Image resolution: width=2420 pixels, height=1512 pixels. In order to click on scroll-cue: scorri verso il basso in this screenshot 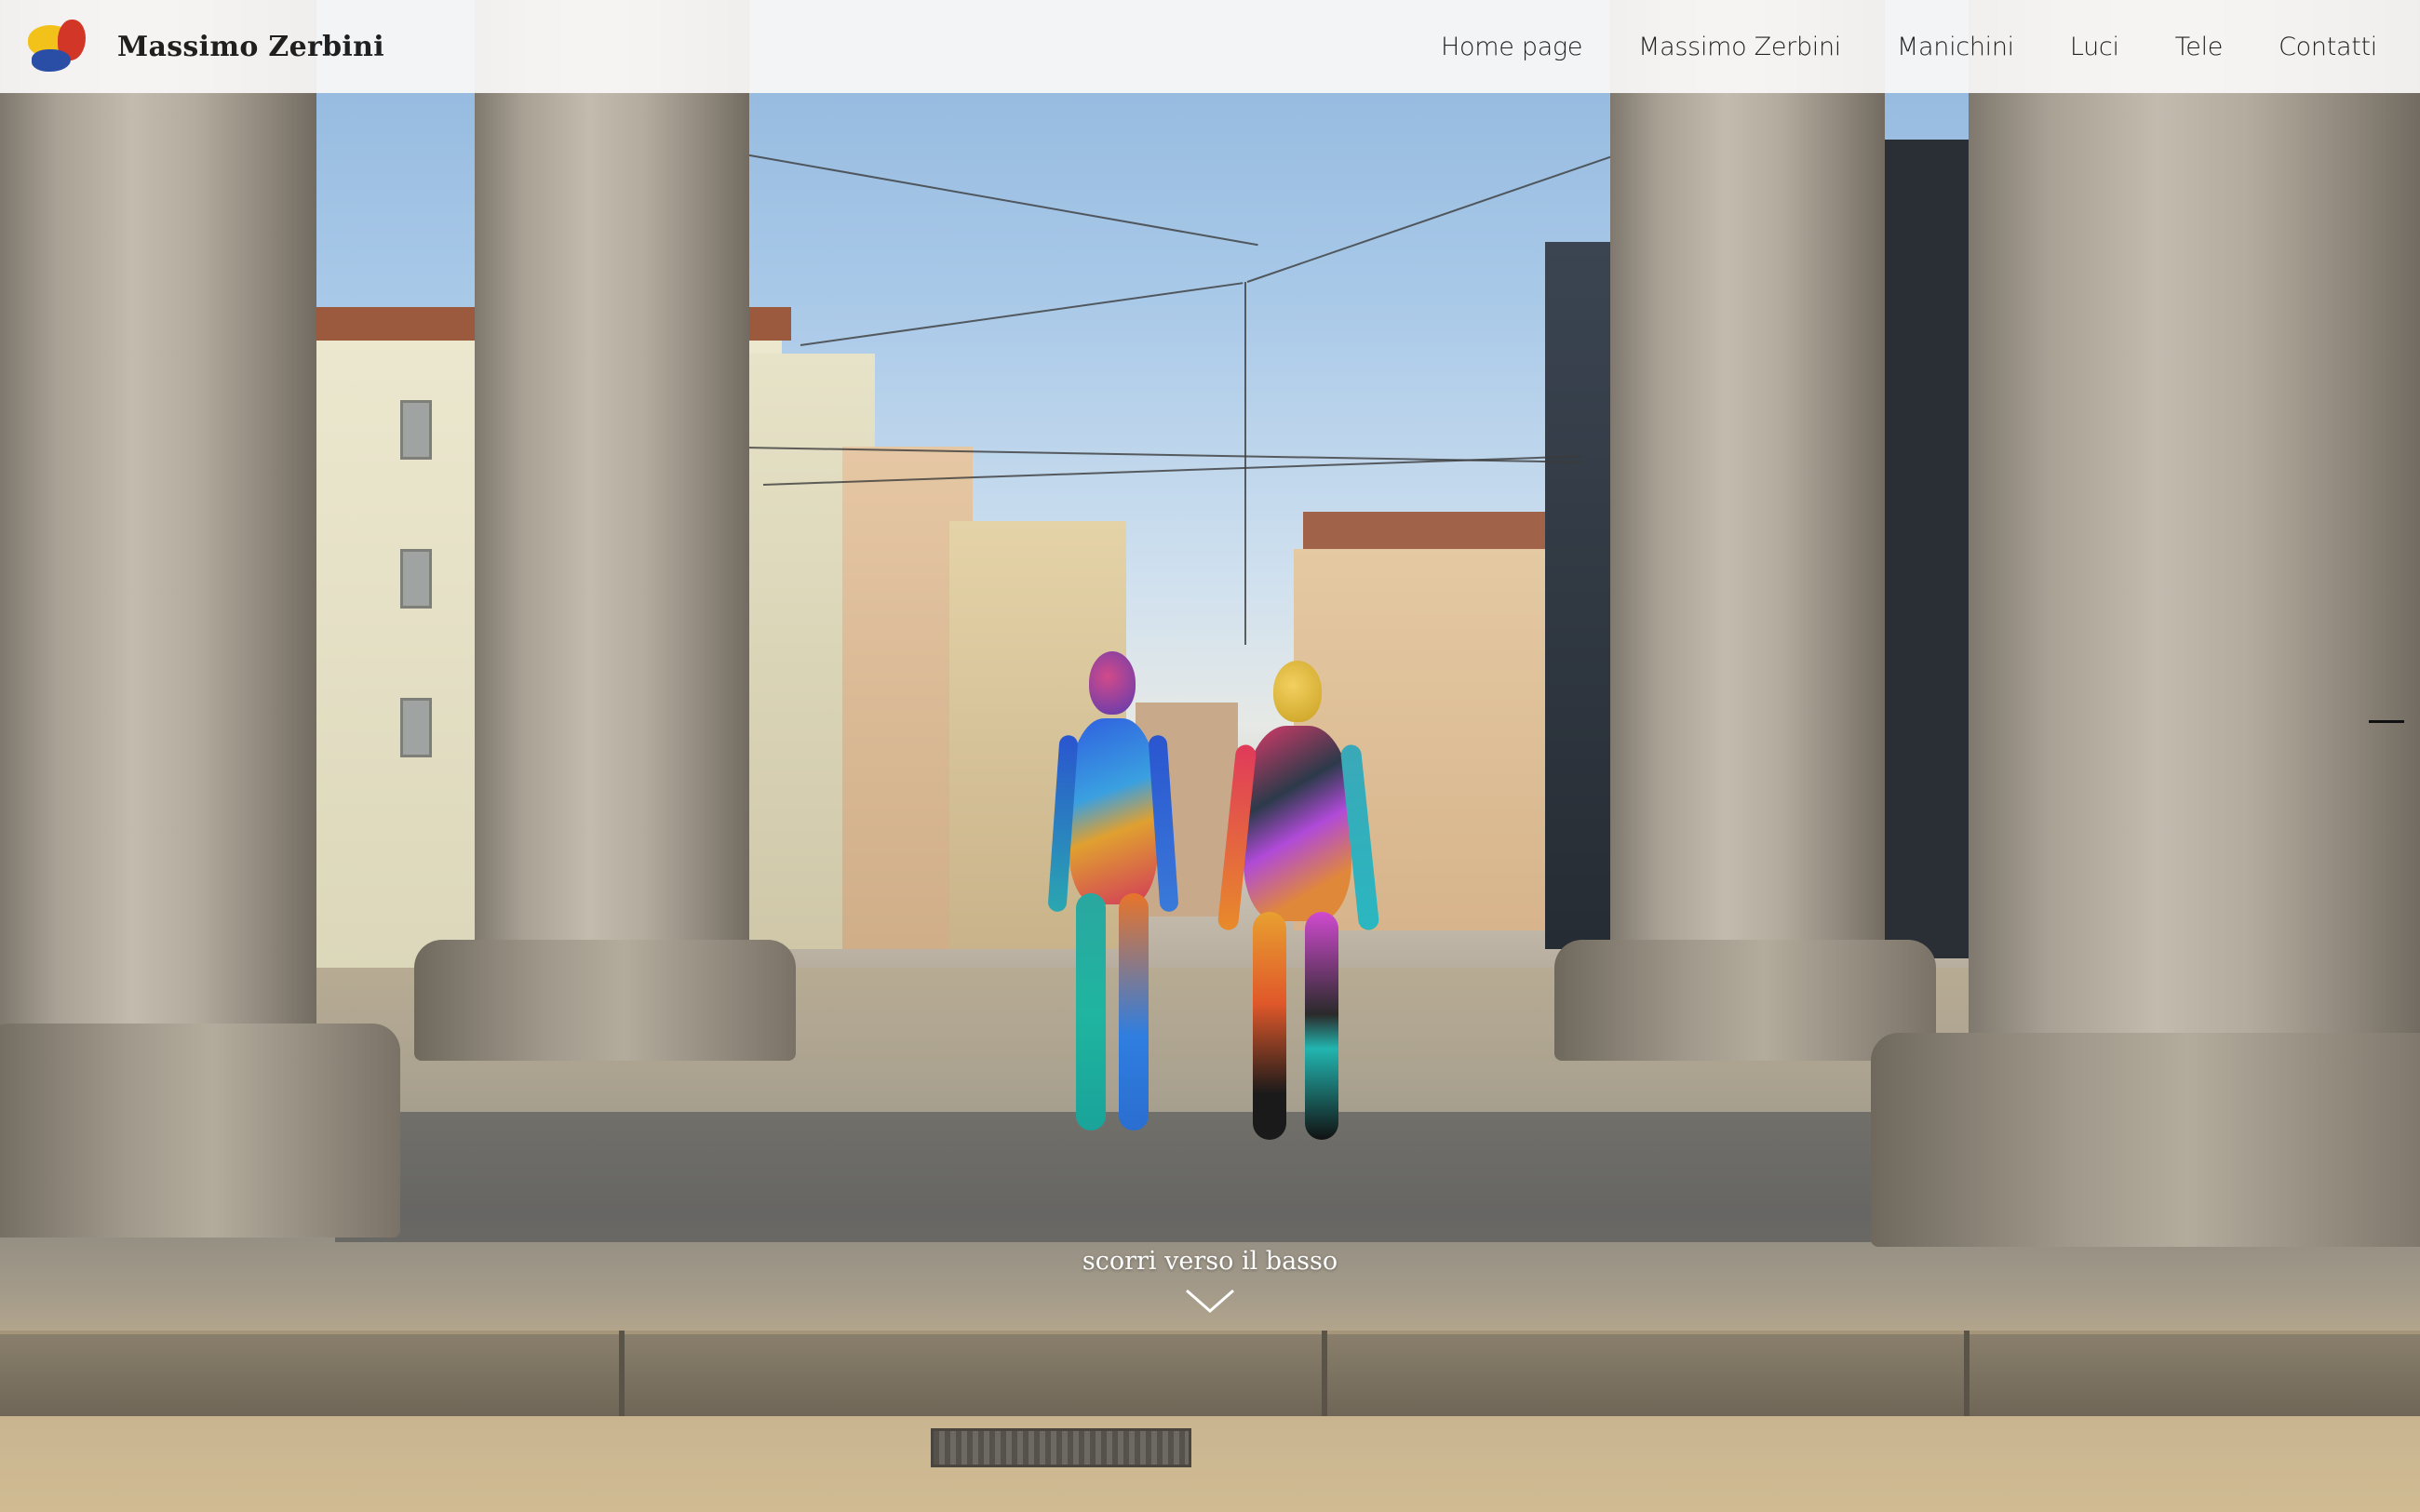, I will do `click(1210, 1281)`.